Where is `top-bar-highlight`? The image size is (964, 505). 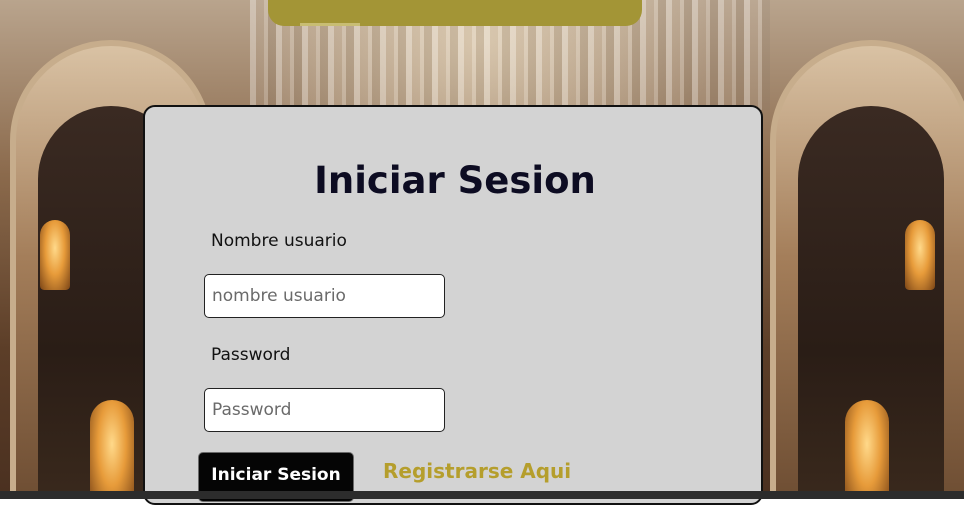
top-bar-highlight is located at coordinates (330, 24).